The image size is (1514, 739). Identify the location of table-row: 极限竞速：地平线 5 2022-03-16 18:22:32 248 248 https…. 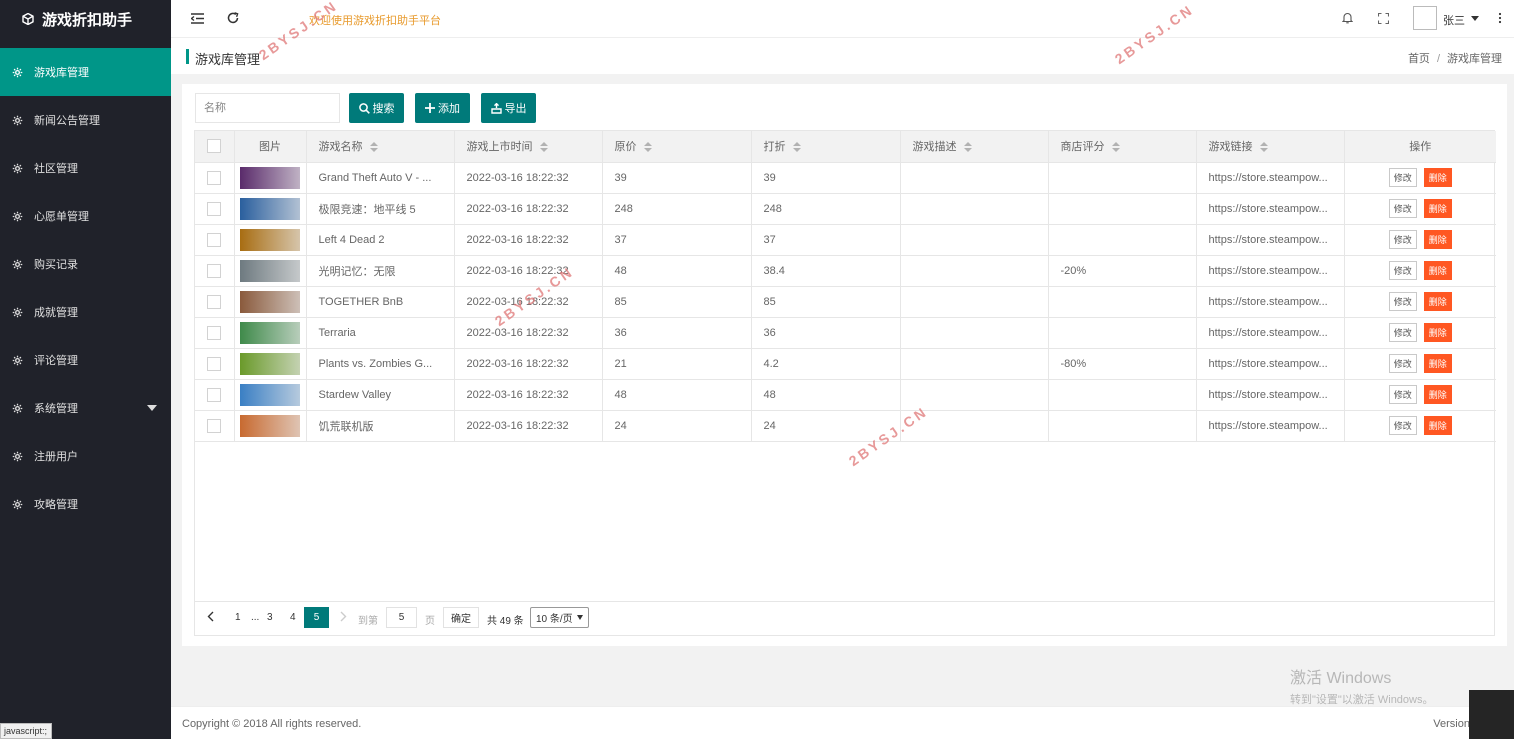
(845, 209).